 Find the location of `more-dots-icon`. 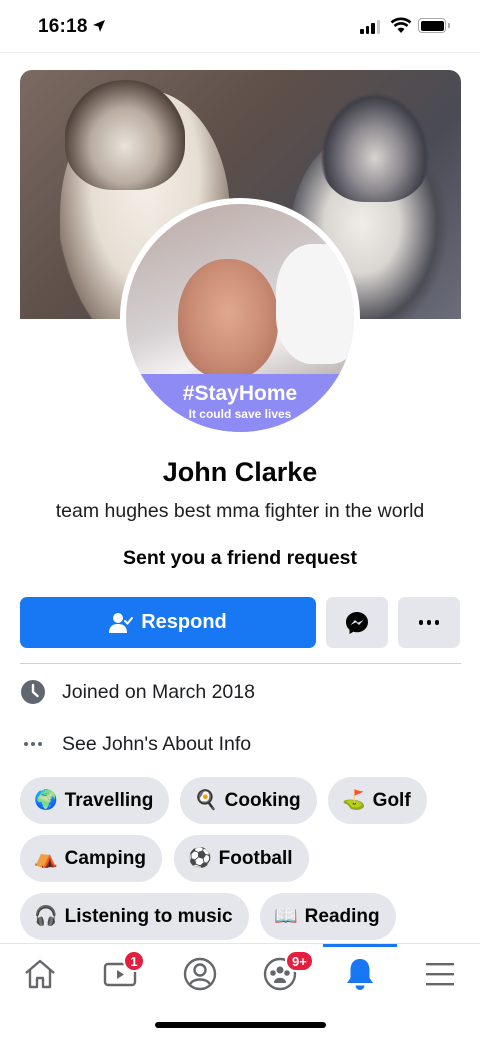

more-dots-icon is located at coordinates (429, 622).